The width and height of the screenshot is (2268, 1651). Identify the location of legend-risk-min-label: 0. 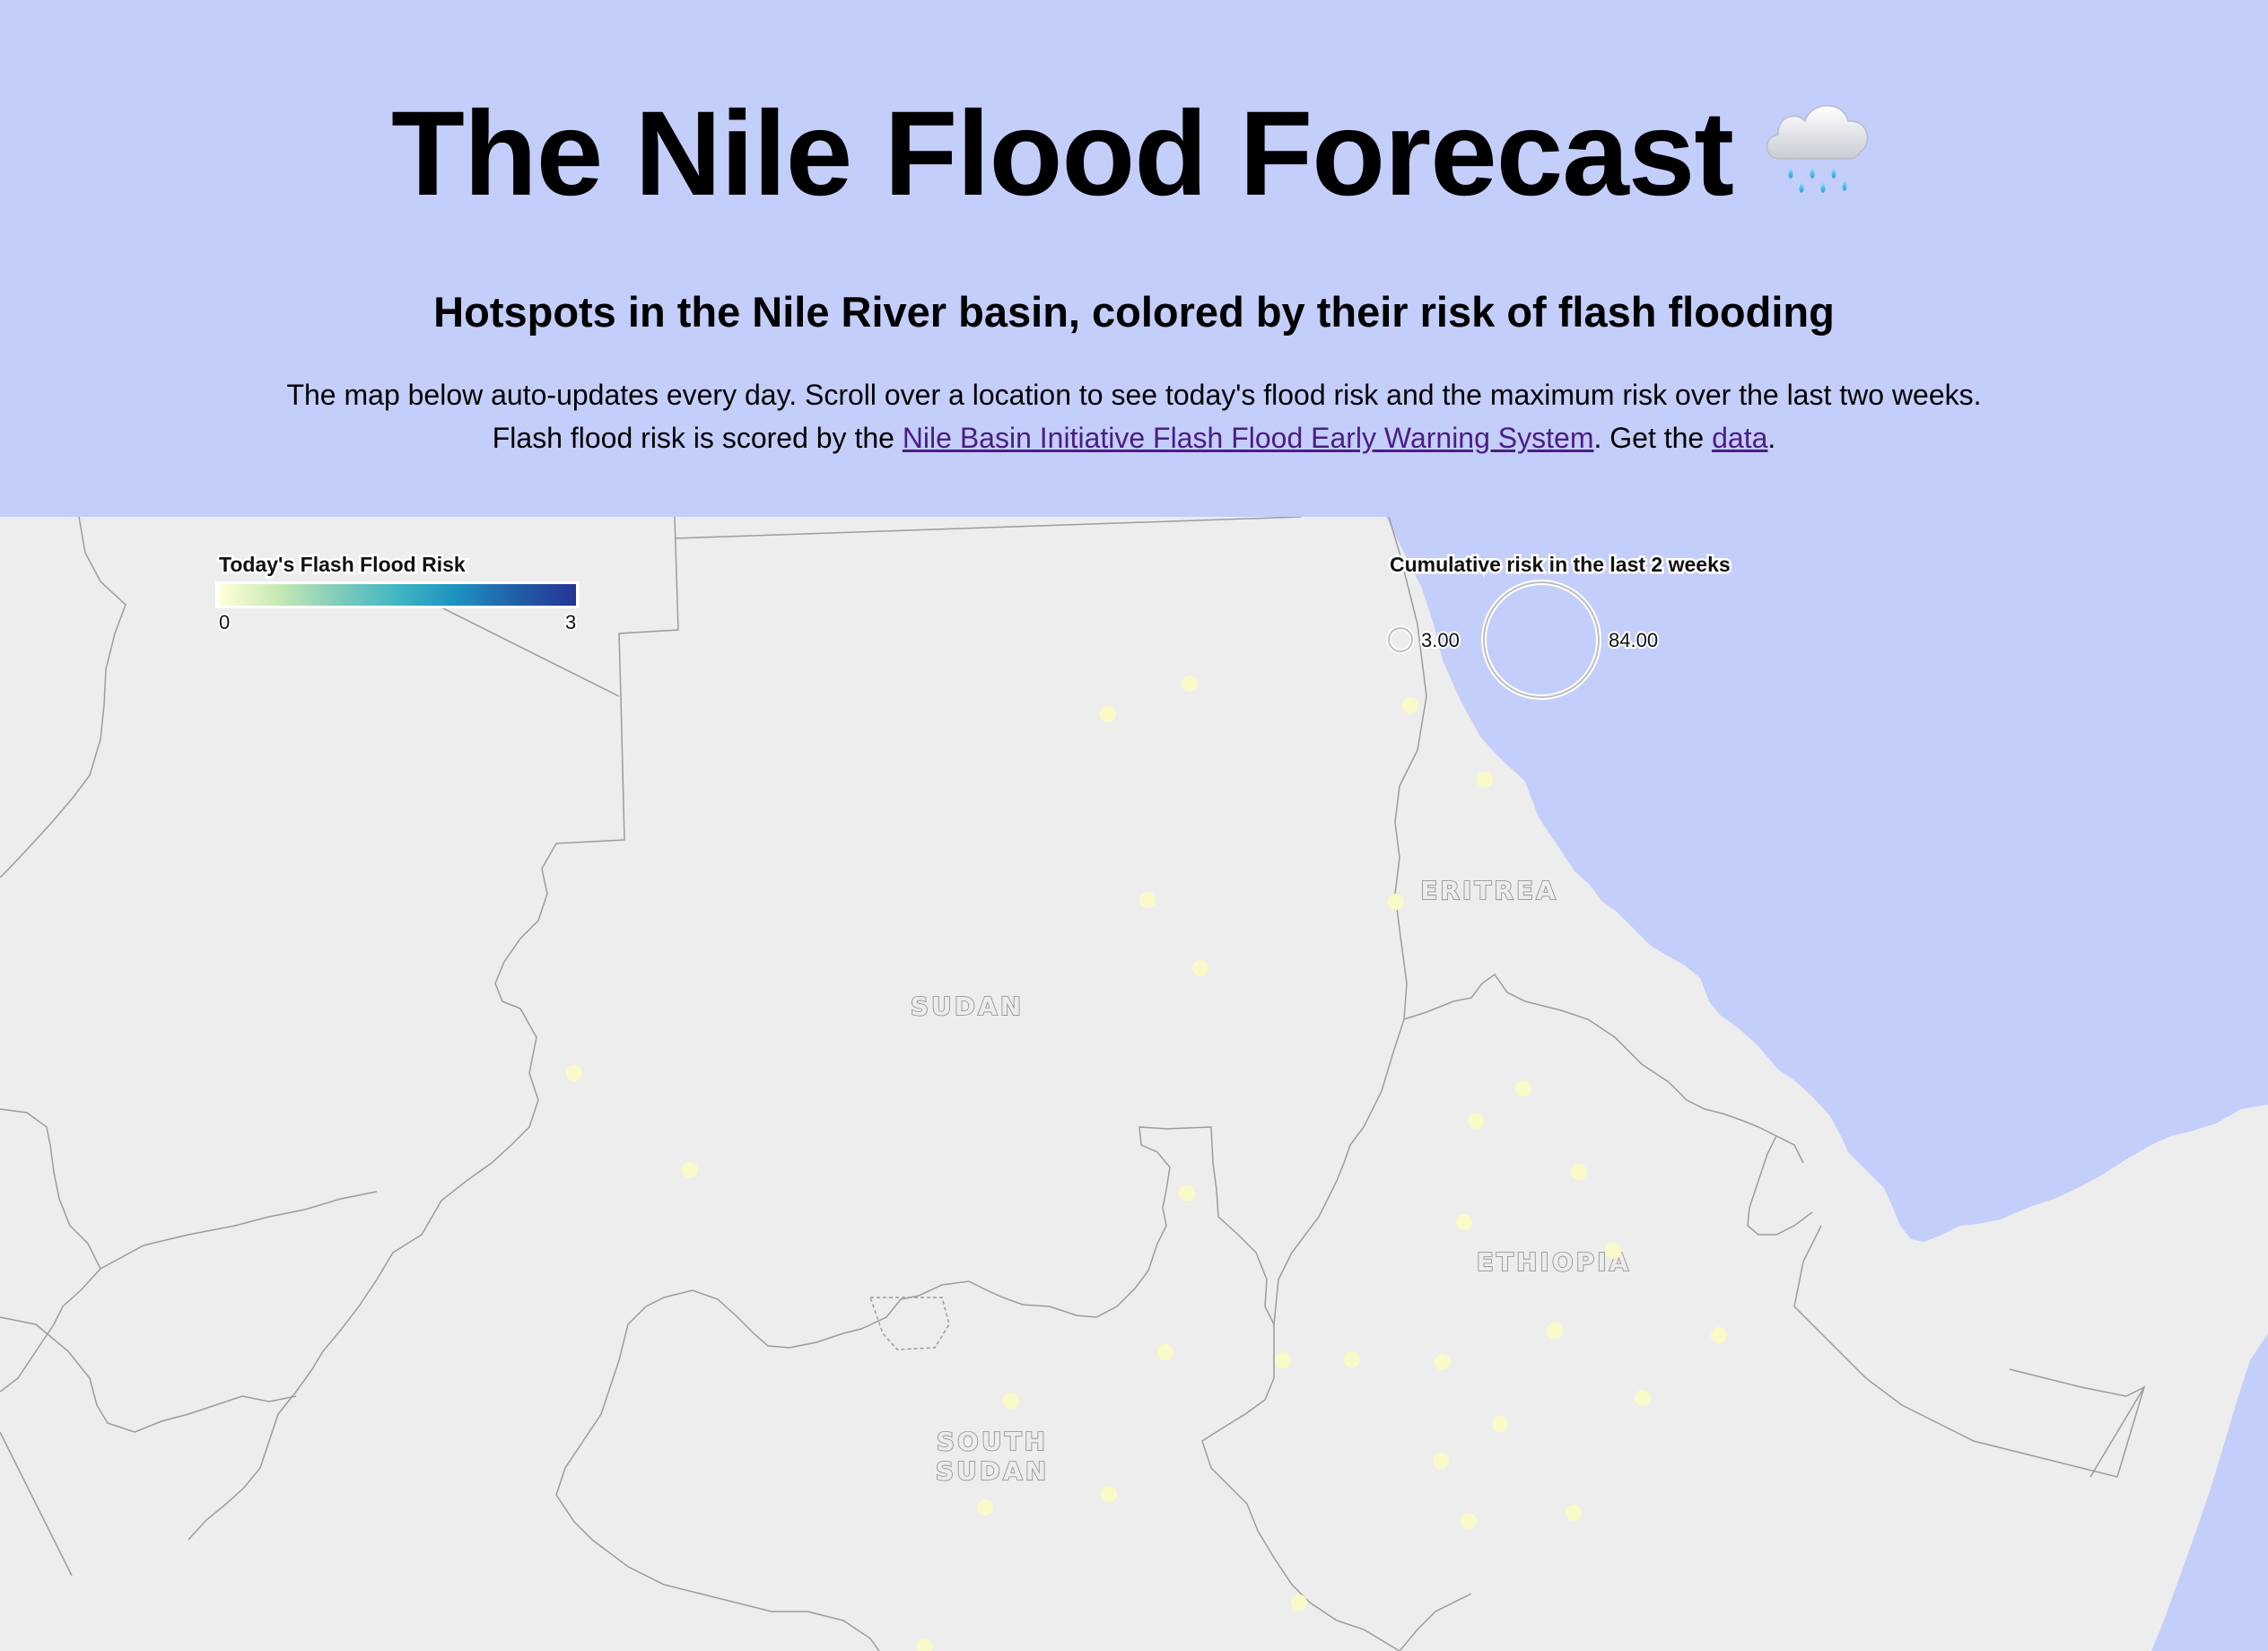
(224, 622).